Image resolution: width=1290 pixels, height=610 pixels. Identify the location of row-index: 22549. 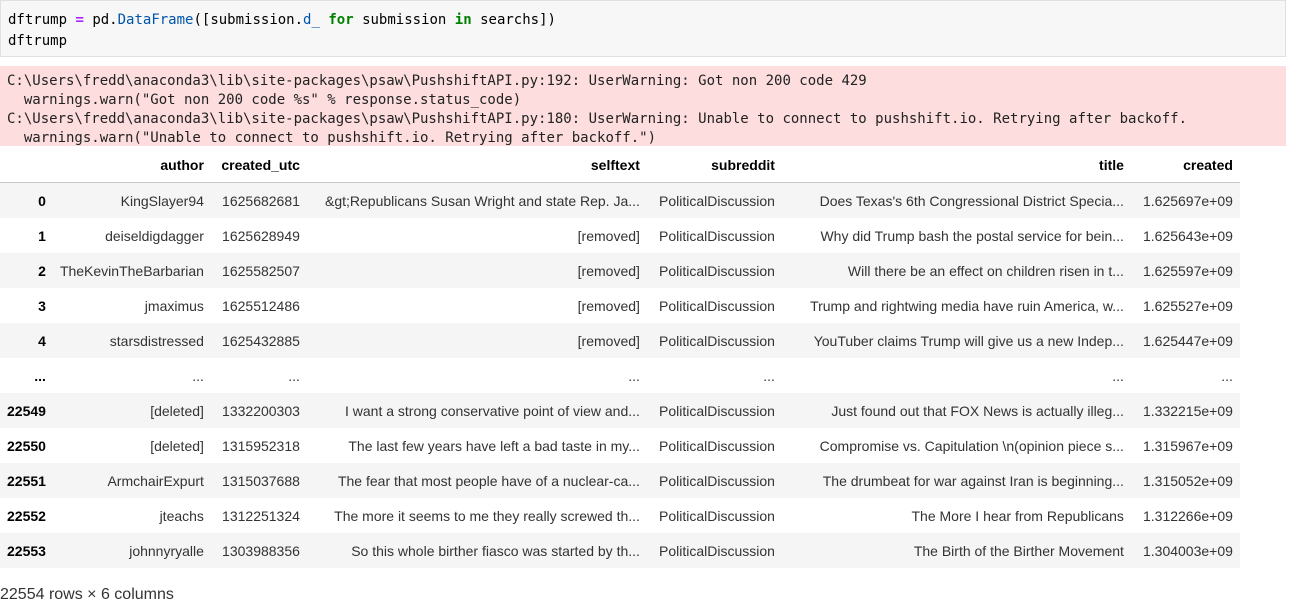
(26, 410).